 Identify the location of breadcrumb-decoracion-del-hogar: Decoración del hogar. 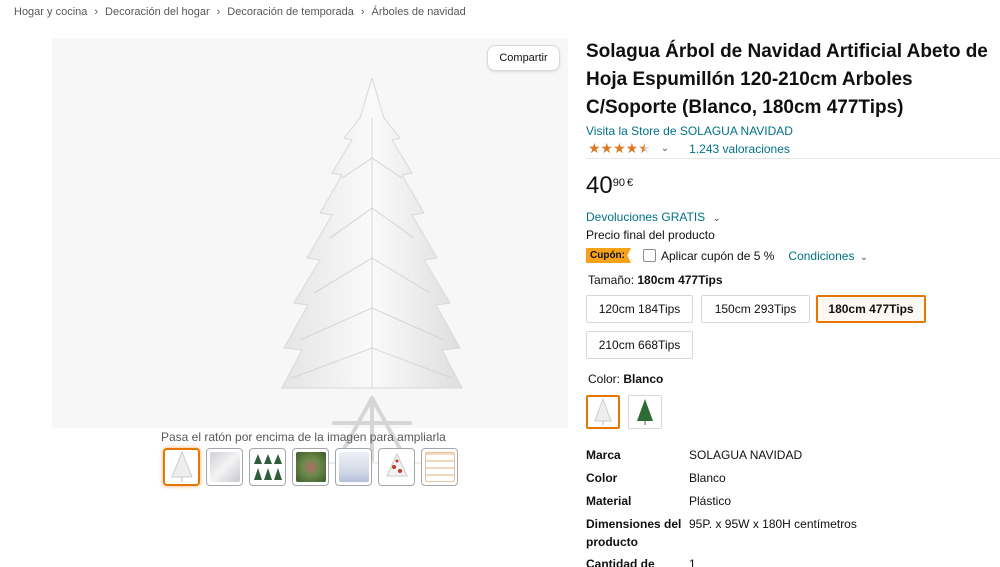
(157, 12).